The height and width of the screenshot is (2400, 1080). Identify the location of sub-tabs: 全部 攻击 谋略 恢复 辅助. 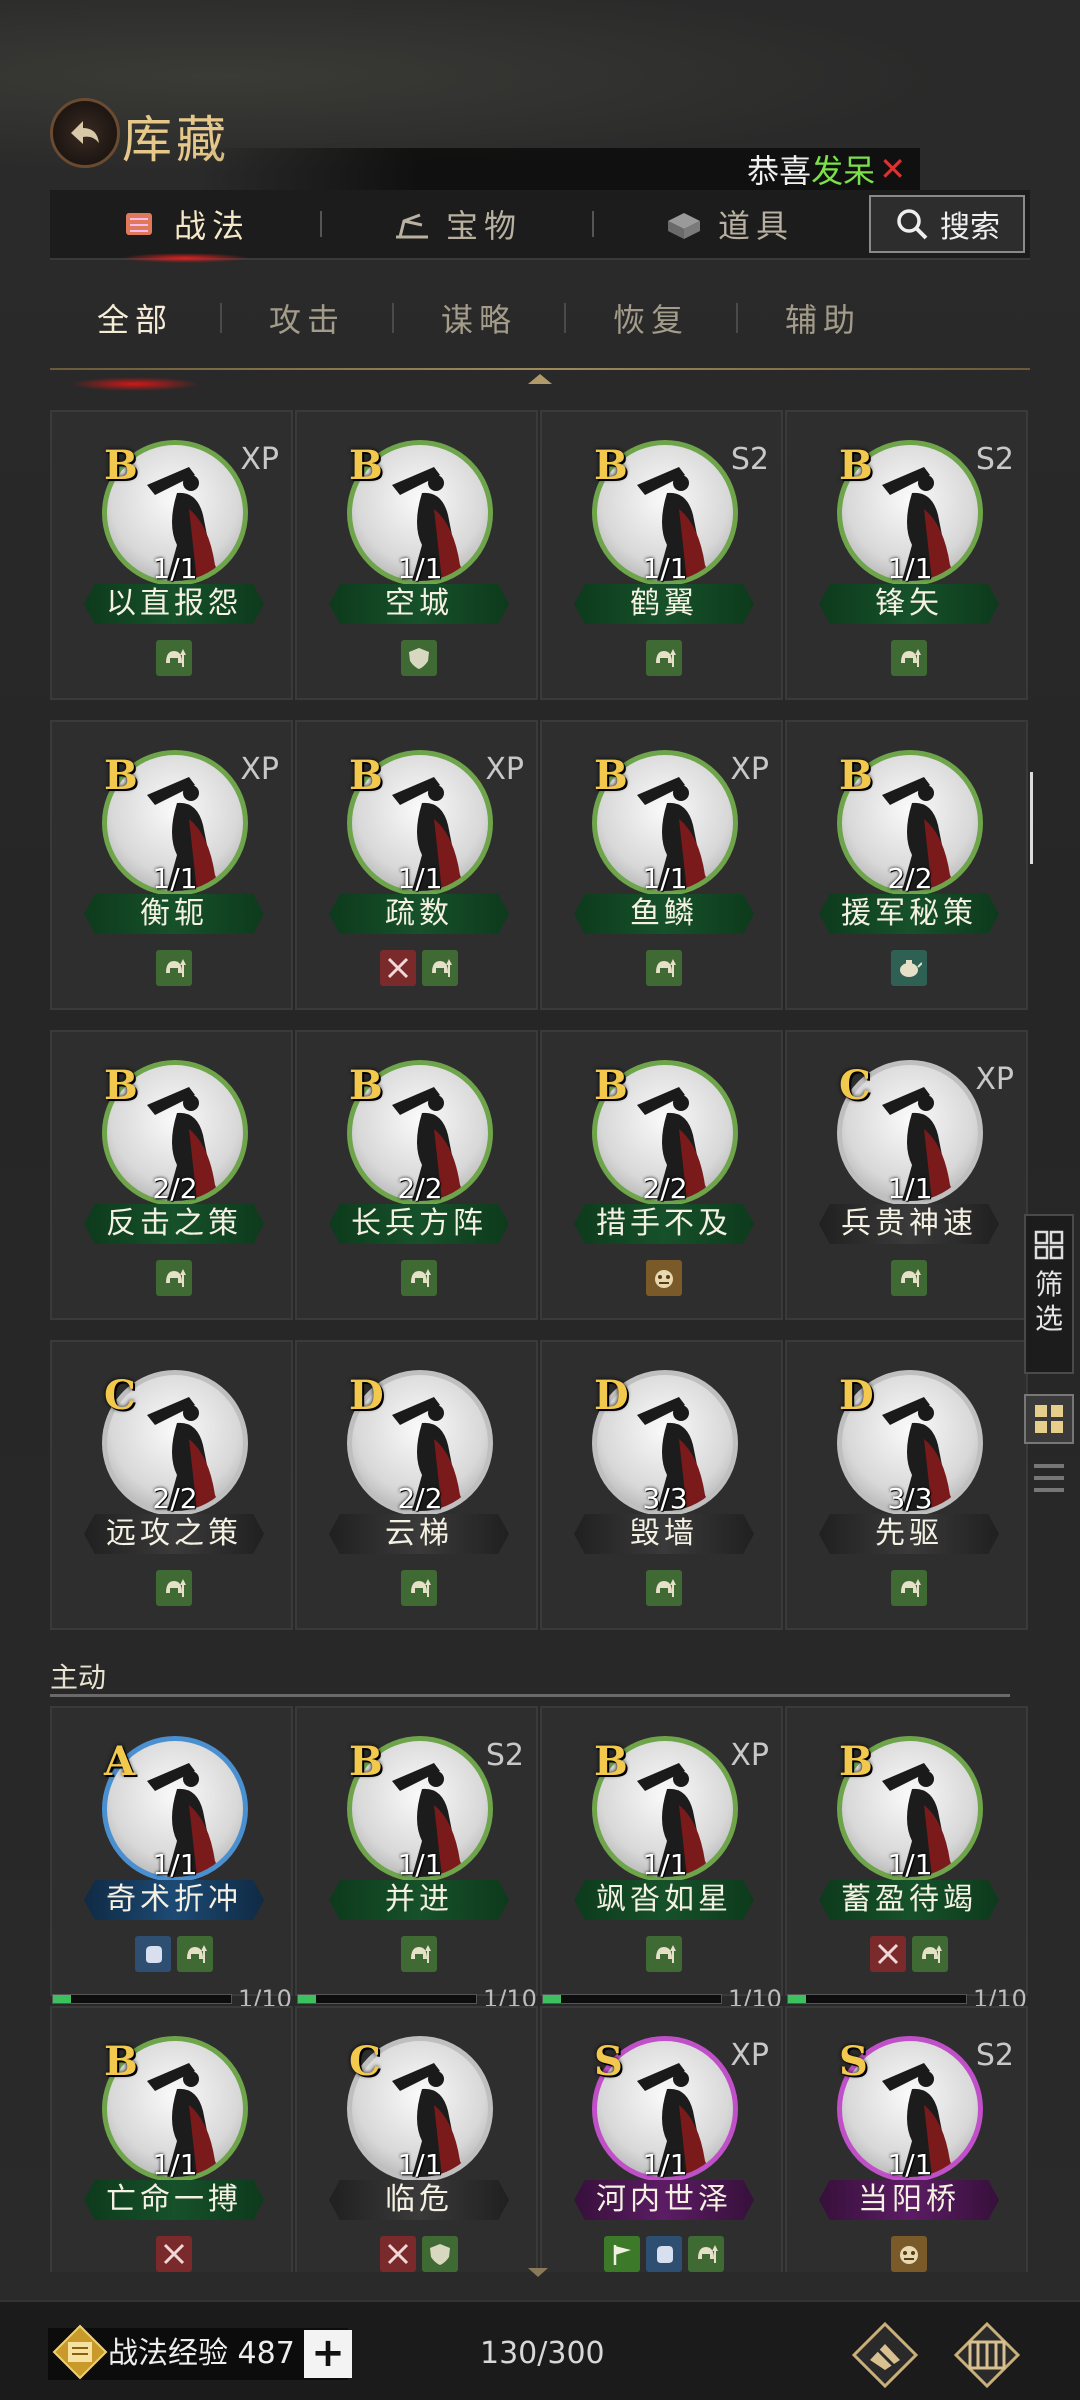
(540, 336).